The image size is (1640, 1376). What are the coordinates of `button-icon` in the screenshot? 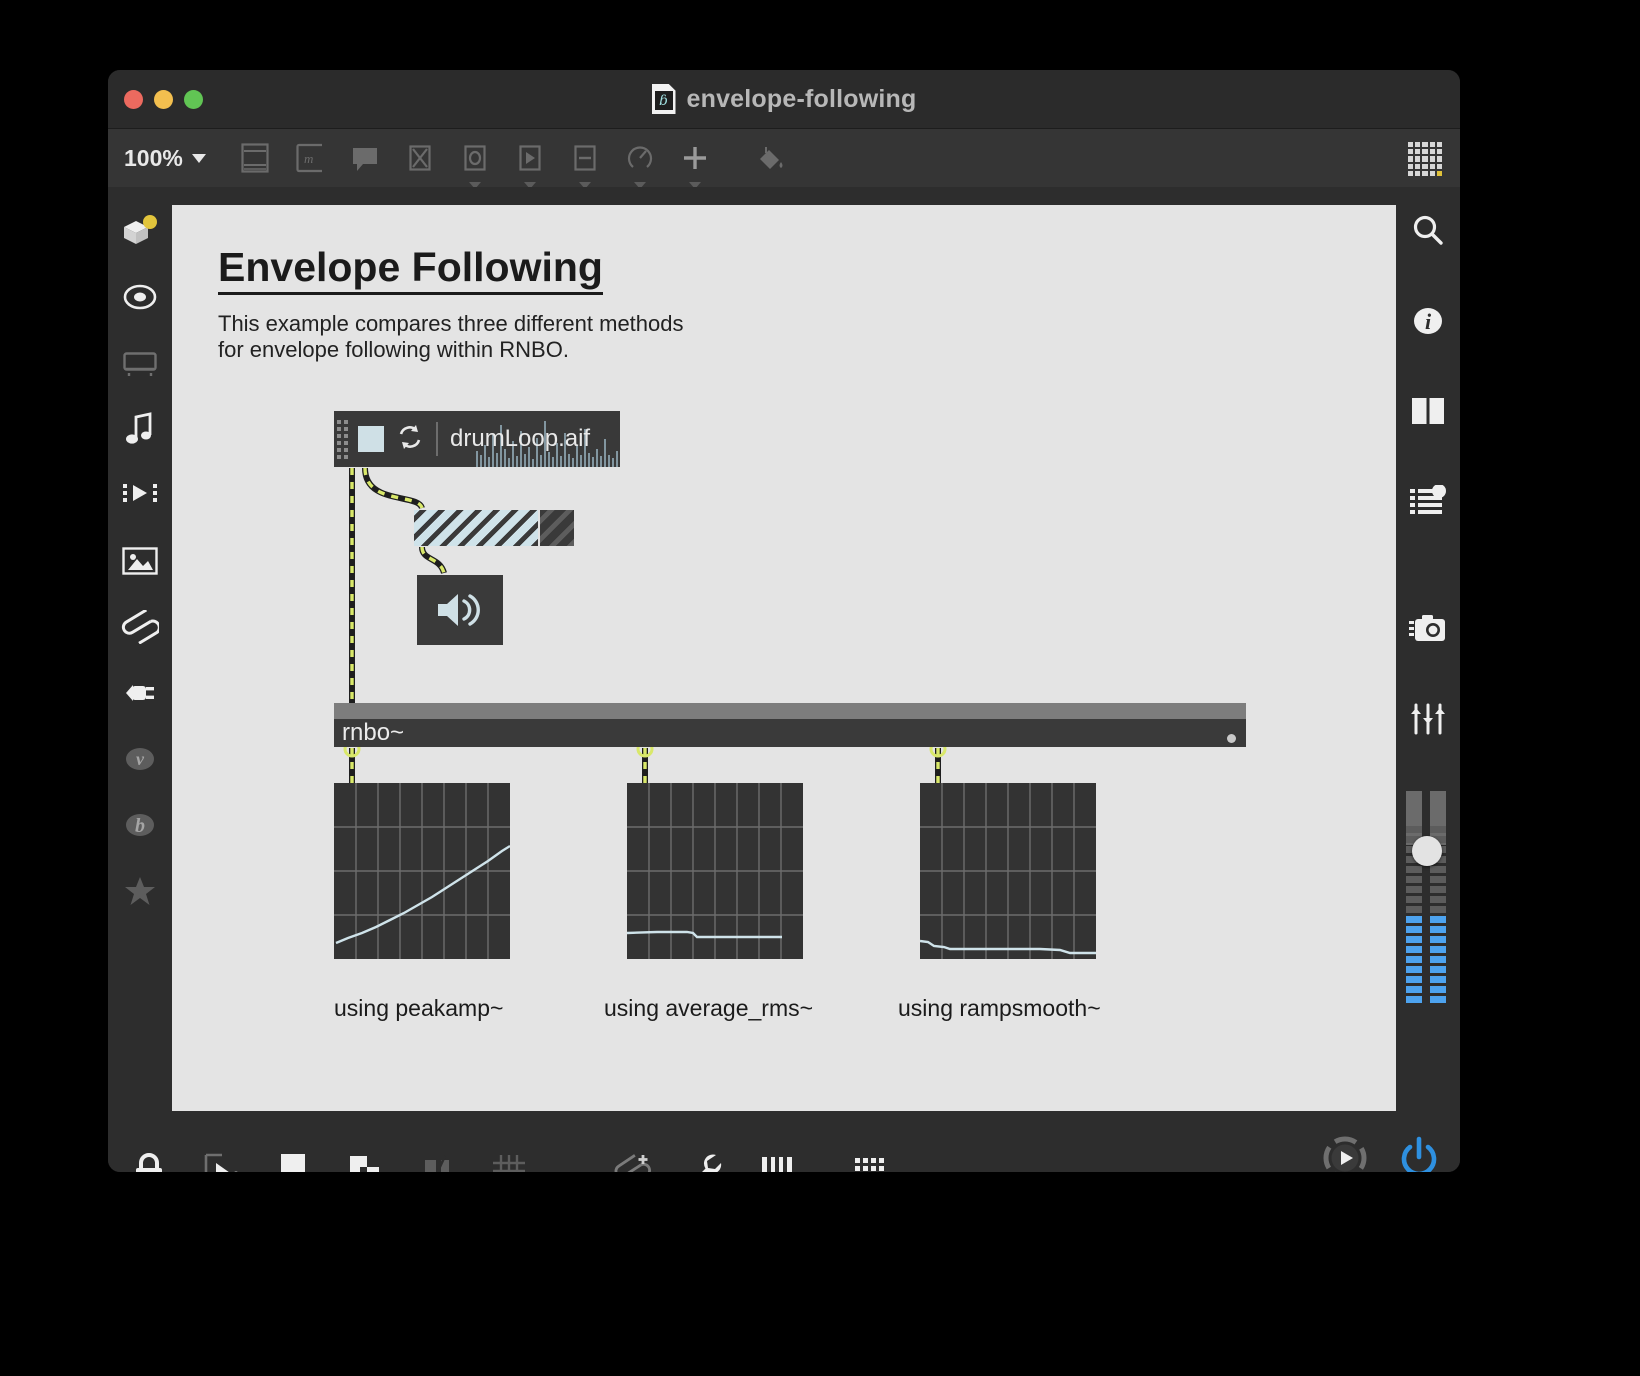 It's located at (475, 165).